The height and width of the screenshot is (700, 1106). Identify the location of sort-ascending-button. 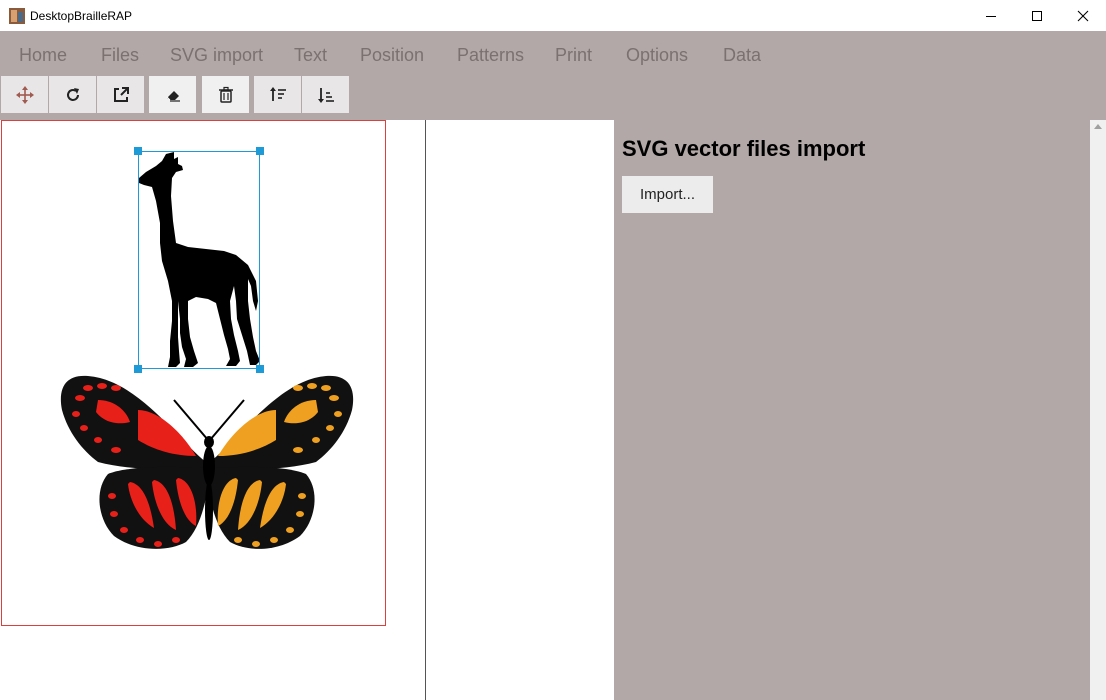
(277, 94).